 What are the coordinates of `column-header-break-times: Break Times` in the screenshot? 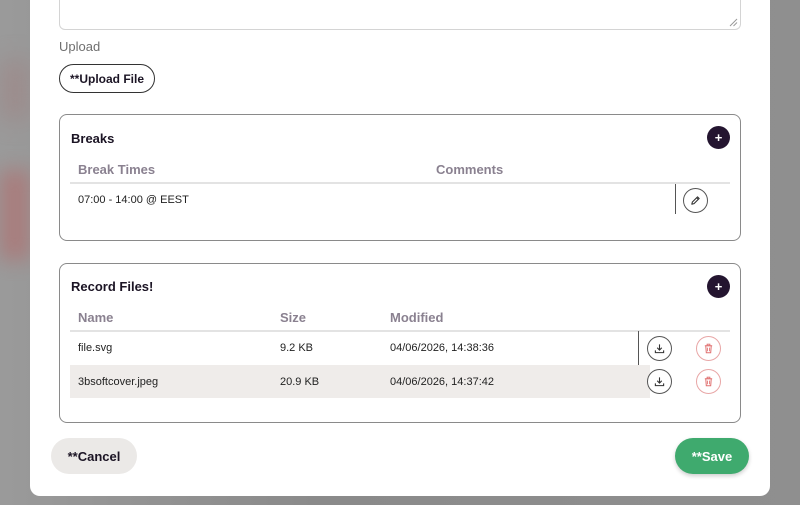 It's located at (117, 169).